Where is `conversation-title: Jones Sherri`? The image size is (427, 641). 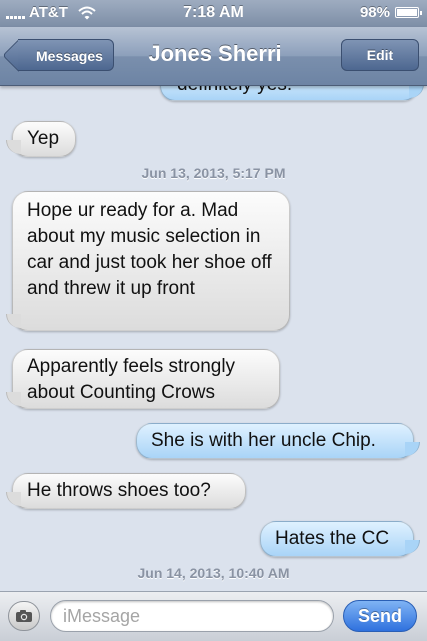
conversation-title: Jones Sherri is located at coordinates (215, 53).